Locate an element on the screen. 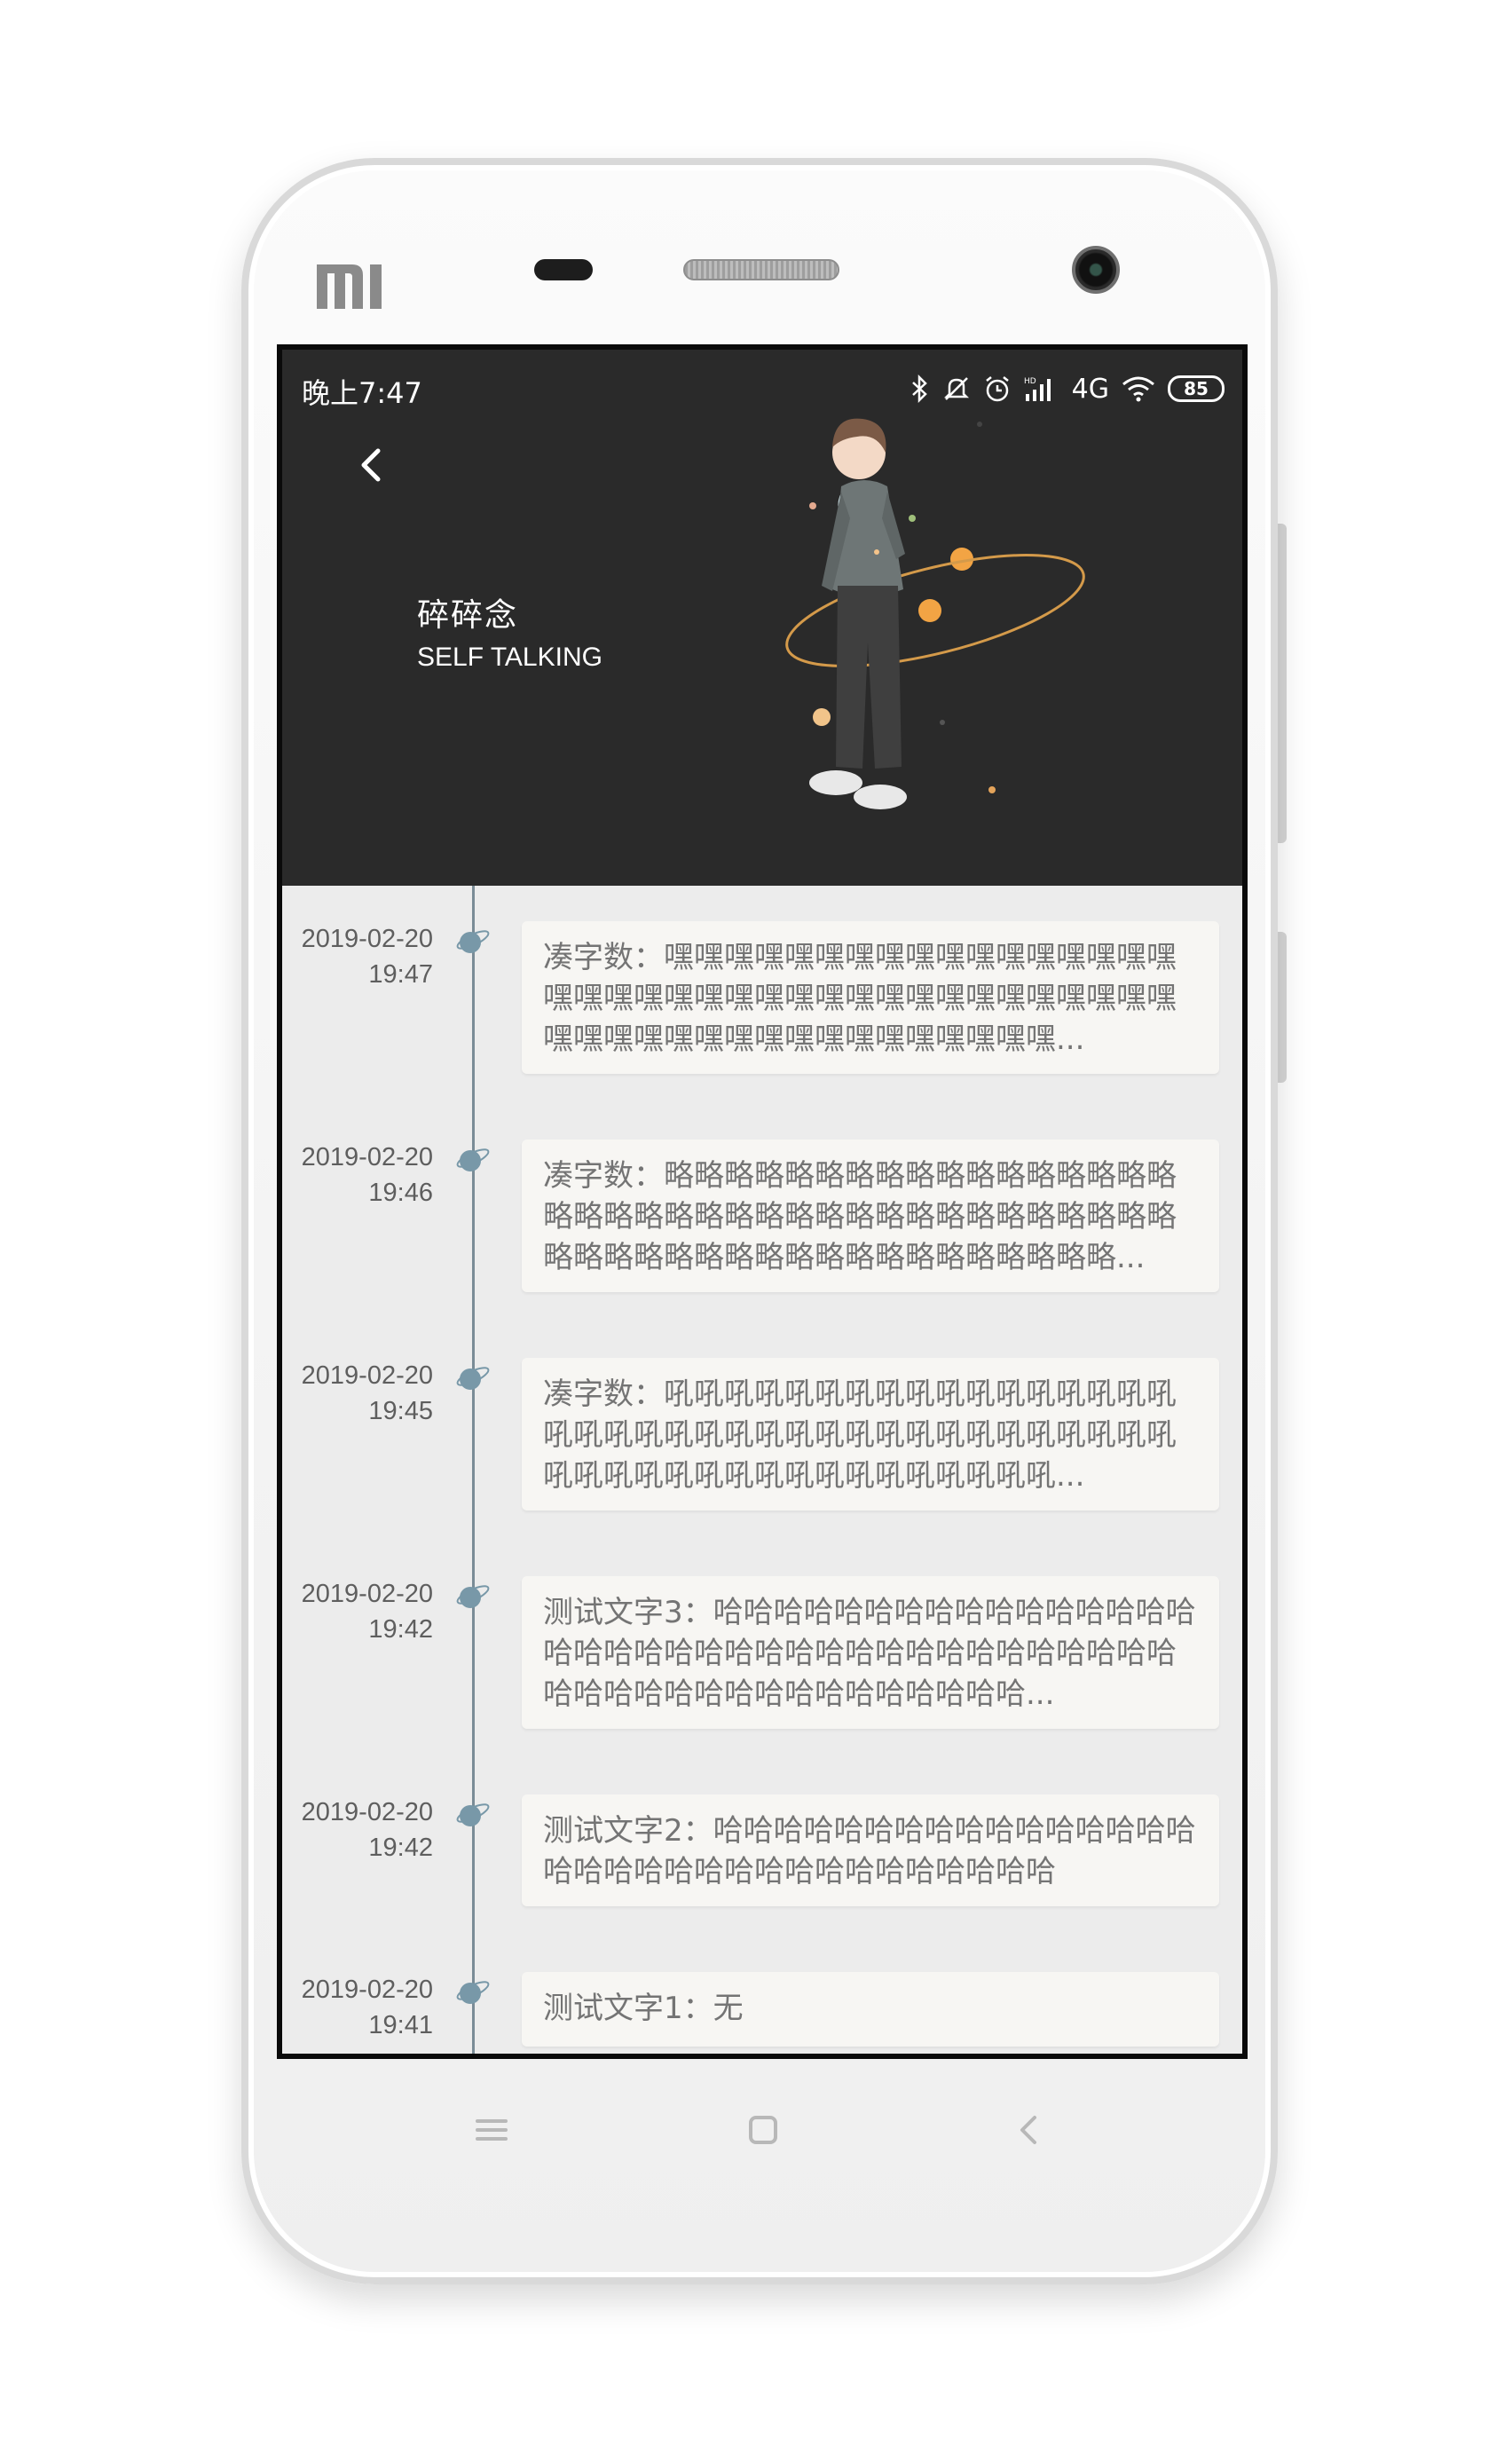  entry-card: 测试文字2：哈哈哈哈哈哈哈哈哈哈哈哈哈哈哈哈哈哈哈哈哈哈哈哈哈哈哈哈哈哈哈哈哈 is located at coordinates (870, 1850).